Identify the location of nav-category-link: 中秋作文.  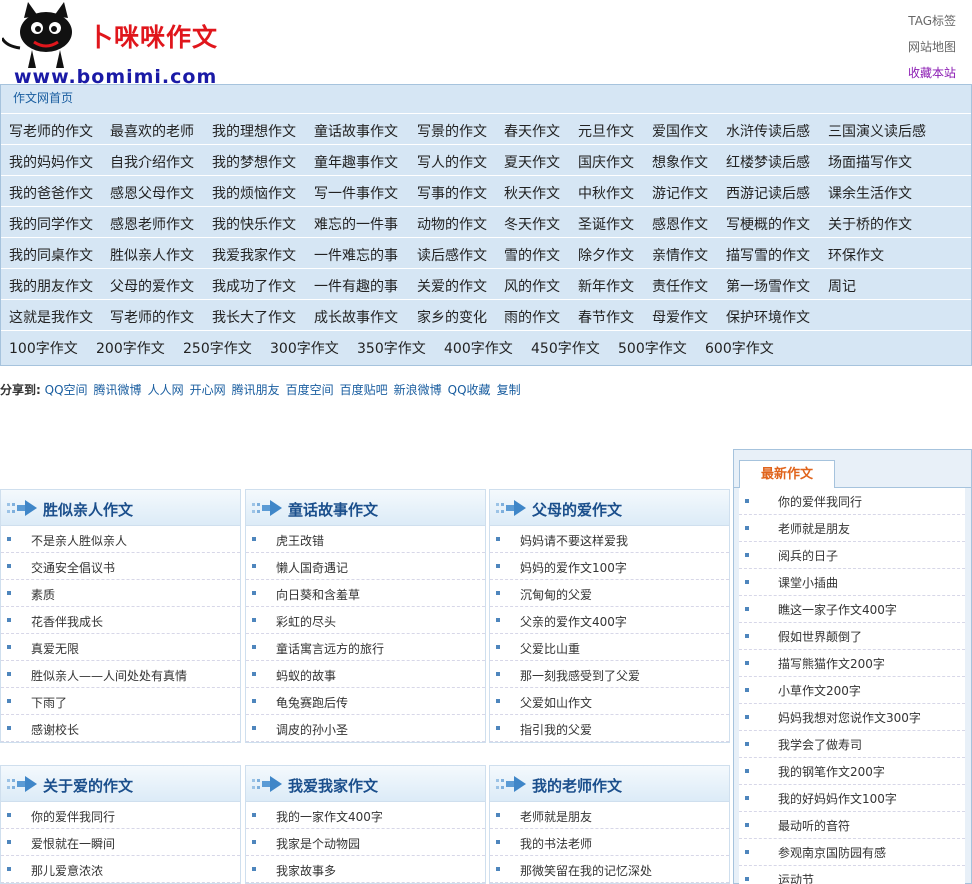
(606, 193).